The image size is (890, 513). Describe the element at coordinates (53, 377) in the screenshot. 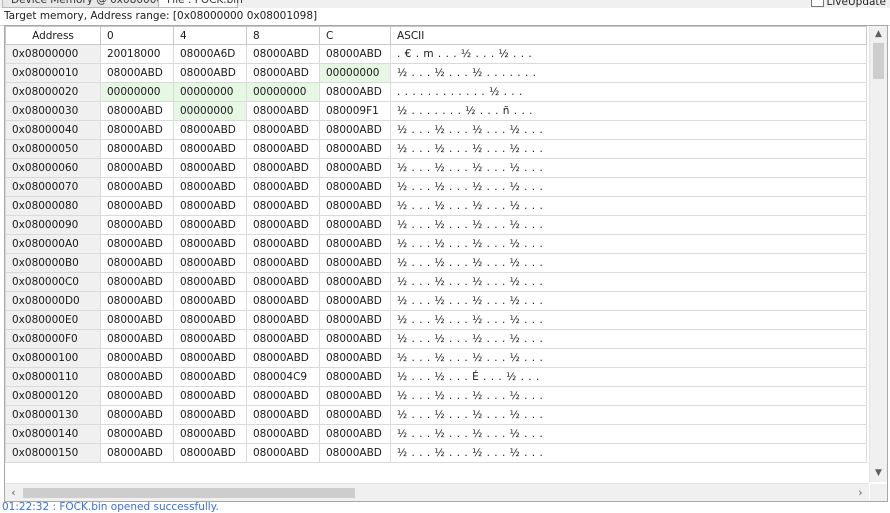

I see `address-cell: 0x08000110` at that location.